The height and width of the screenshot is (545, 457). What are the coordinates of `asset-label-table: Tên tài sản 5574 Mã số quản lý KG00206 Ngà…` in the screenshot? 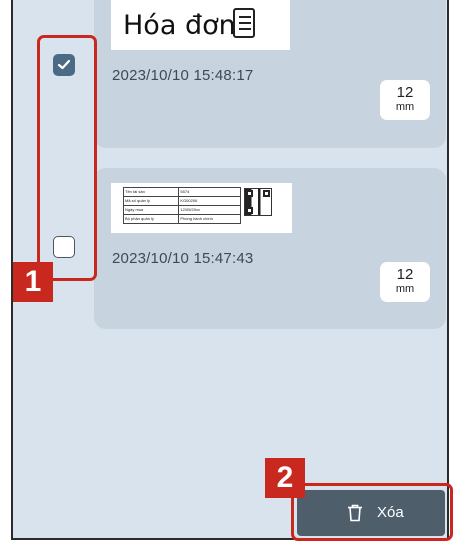 It's located at (181, 205).